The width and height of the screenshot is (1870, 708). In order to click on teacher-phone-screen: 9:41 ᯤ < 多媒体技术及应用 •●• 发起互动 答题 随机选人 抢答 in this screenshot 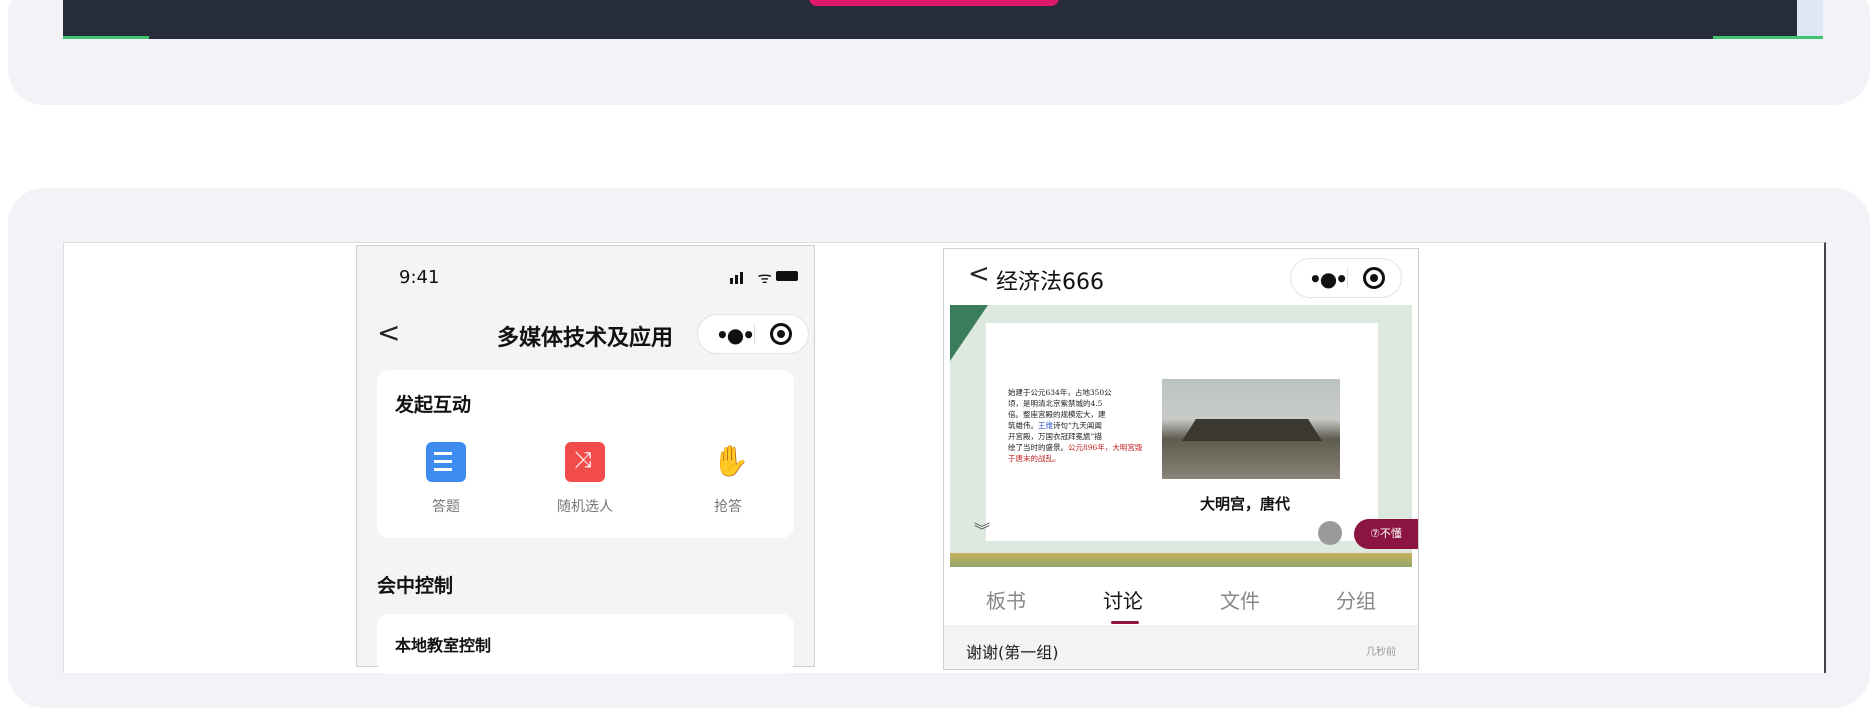, I will do `click(585, 459)`.